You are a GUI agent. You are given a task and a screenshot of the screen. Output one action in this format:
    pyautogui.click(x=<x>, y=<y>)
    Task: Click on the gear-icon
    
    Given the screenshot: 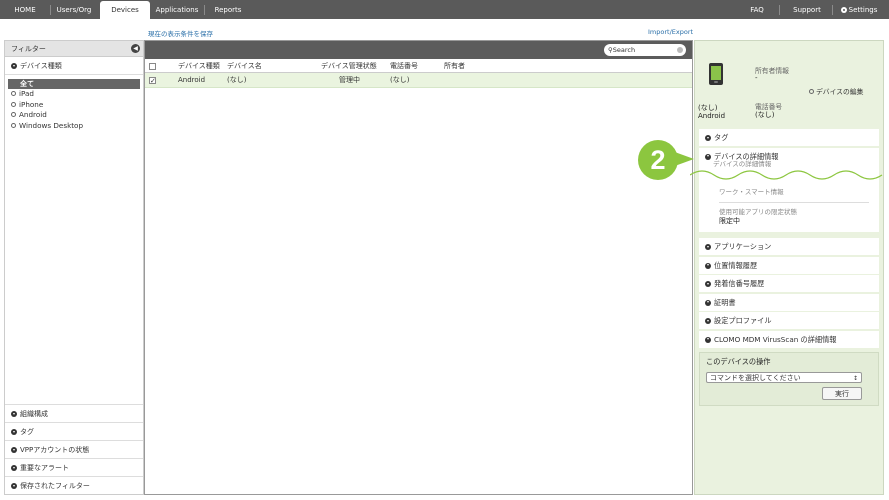 What is the action you would take?
    pyautogui.click(x=843, y=10)
    